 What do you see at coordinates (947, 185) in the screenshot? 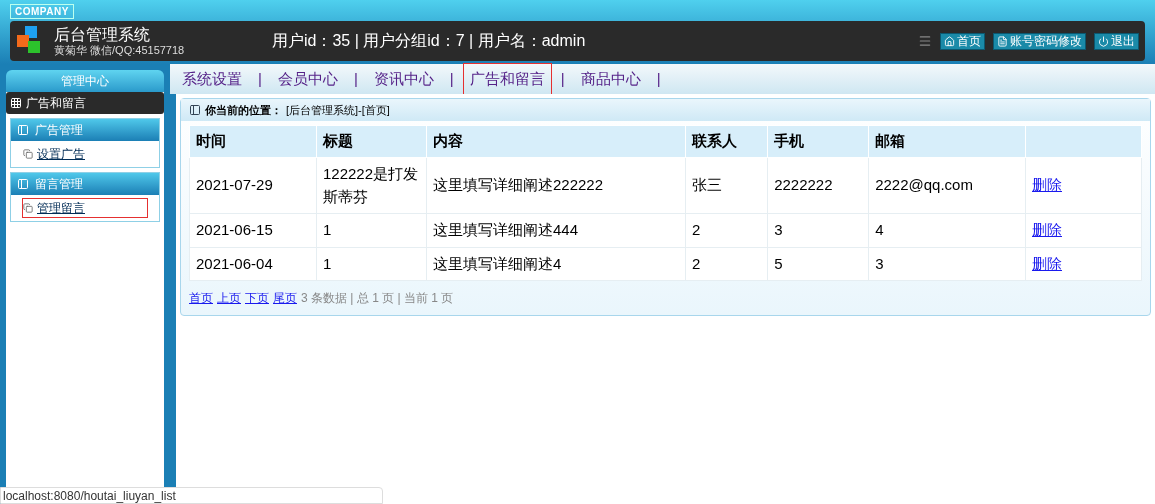
I see `table-cell: 2222@qq.com` at bounding box center [947, 185].